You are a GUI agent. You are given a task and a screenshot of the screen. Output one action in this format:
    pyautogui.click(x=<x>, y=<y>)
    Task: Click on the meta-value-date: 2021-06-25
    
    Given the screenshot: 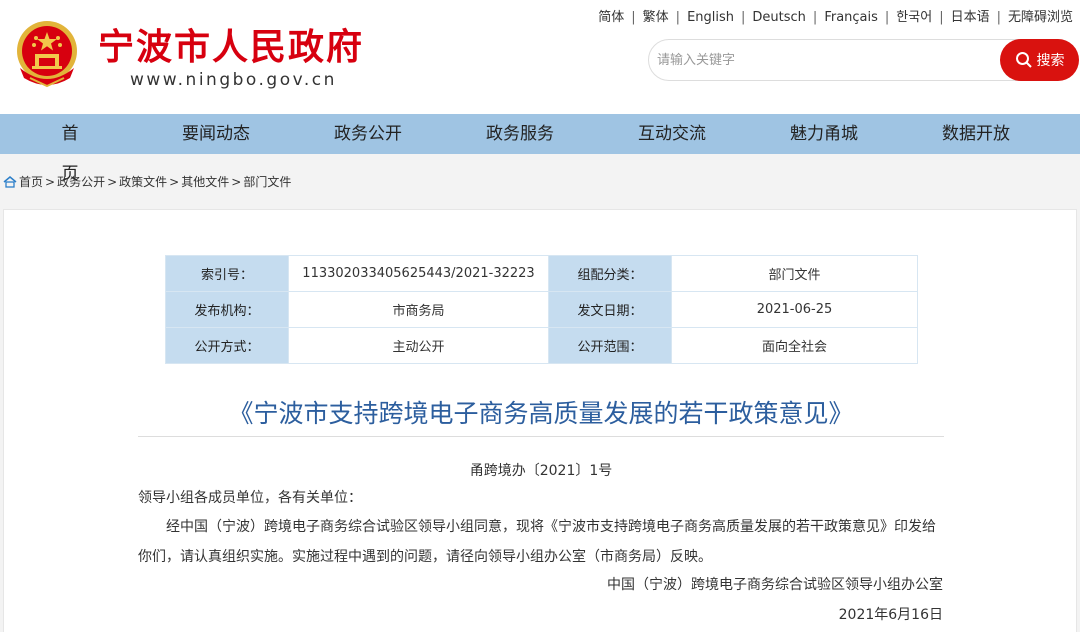 What is the action you would take?
    pyautogui.click(x=794, y=309)
    